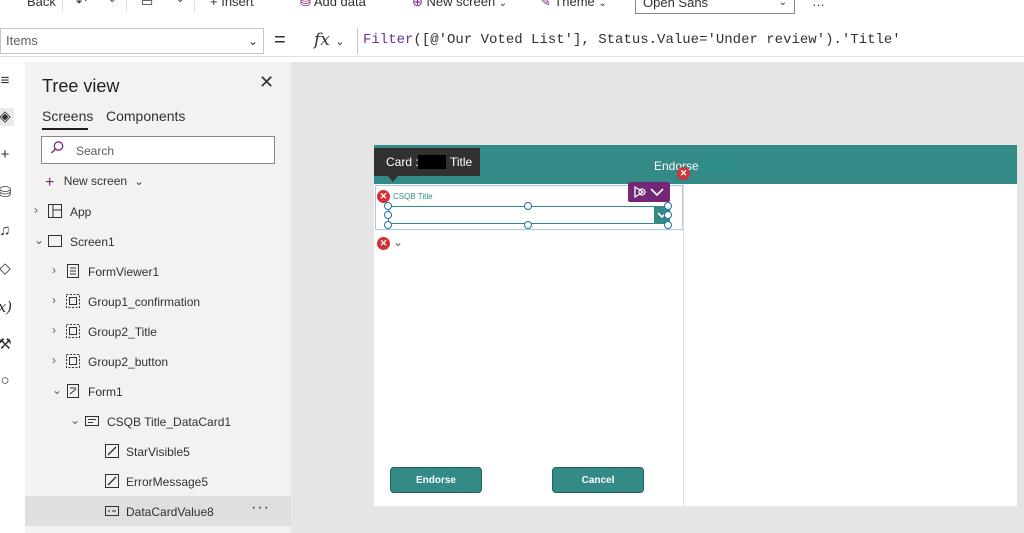 This screenshot has height=533, width=1024. Describe the element at coordinates (260, 508) in the screenshot. I see `more-options-icon: ···` at that location.